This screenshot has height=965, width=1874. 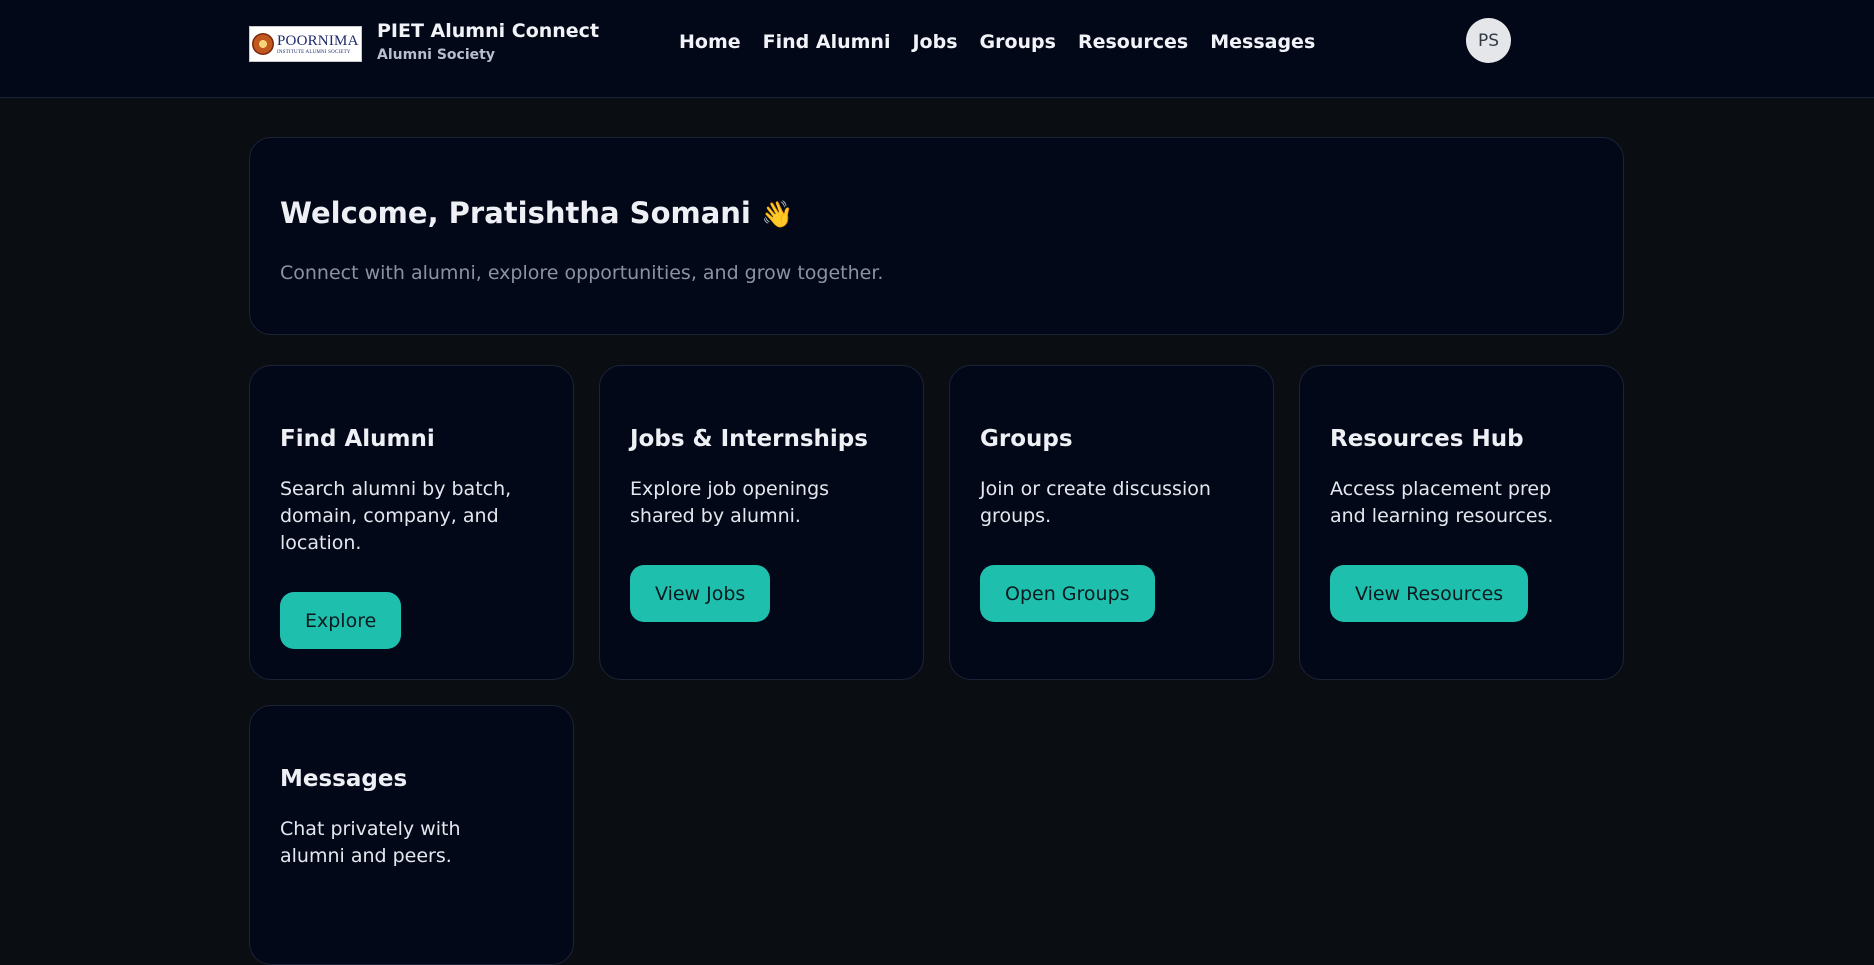 I want to click on user-avatar: PS, so click(x=1488, y=40).